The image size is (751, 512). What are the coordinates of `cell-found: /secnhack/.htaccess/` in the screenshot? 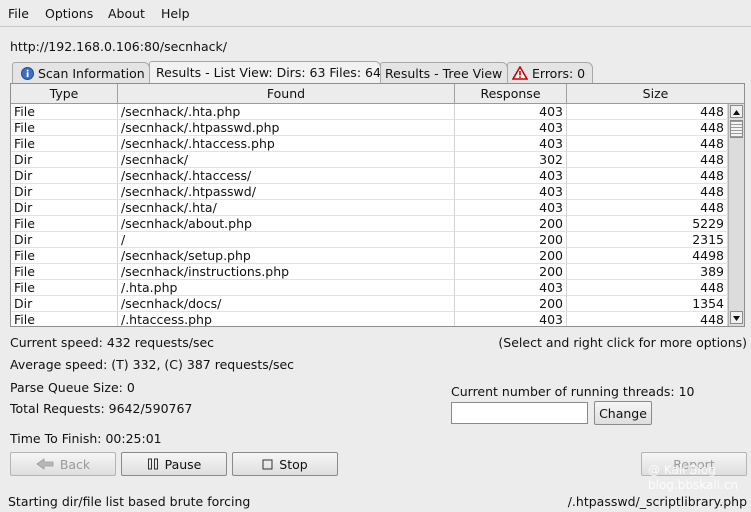 It's located at (286, 176).